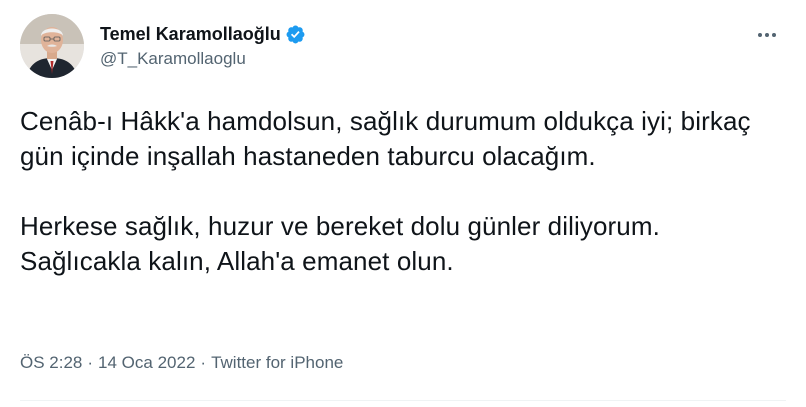 The height and width of the screenshot is (407, 806). Describe the element at coordinates (190, 34) in the screenshot. I see `author-name: Temel Karamollaoğlu` at that location.